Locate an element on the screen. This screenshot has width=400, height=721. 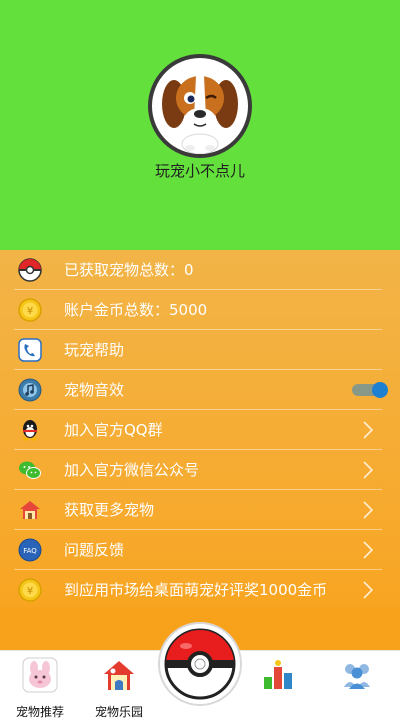
community-icon is located at coordinates (357, 676).